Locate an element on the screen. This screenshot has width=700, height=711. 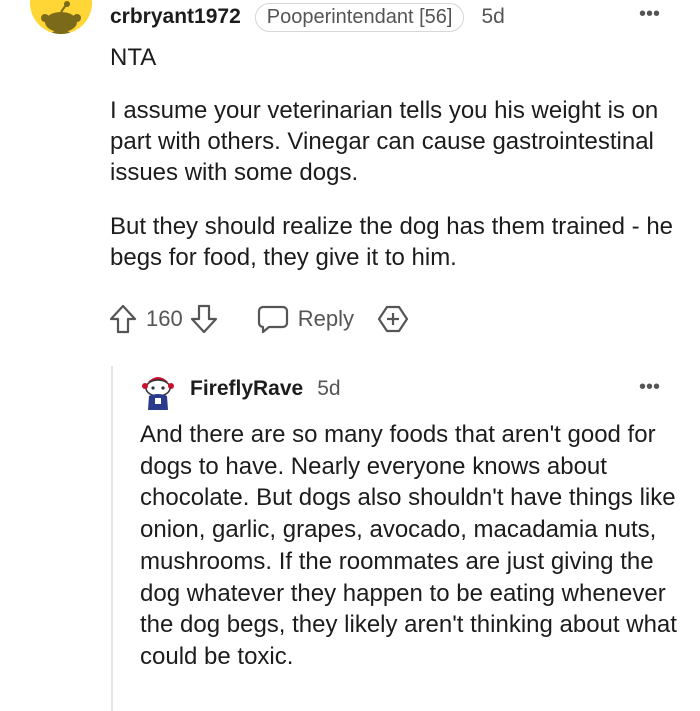
comment-actions: 160 Reply is located at coordinates (259, 319).